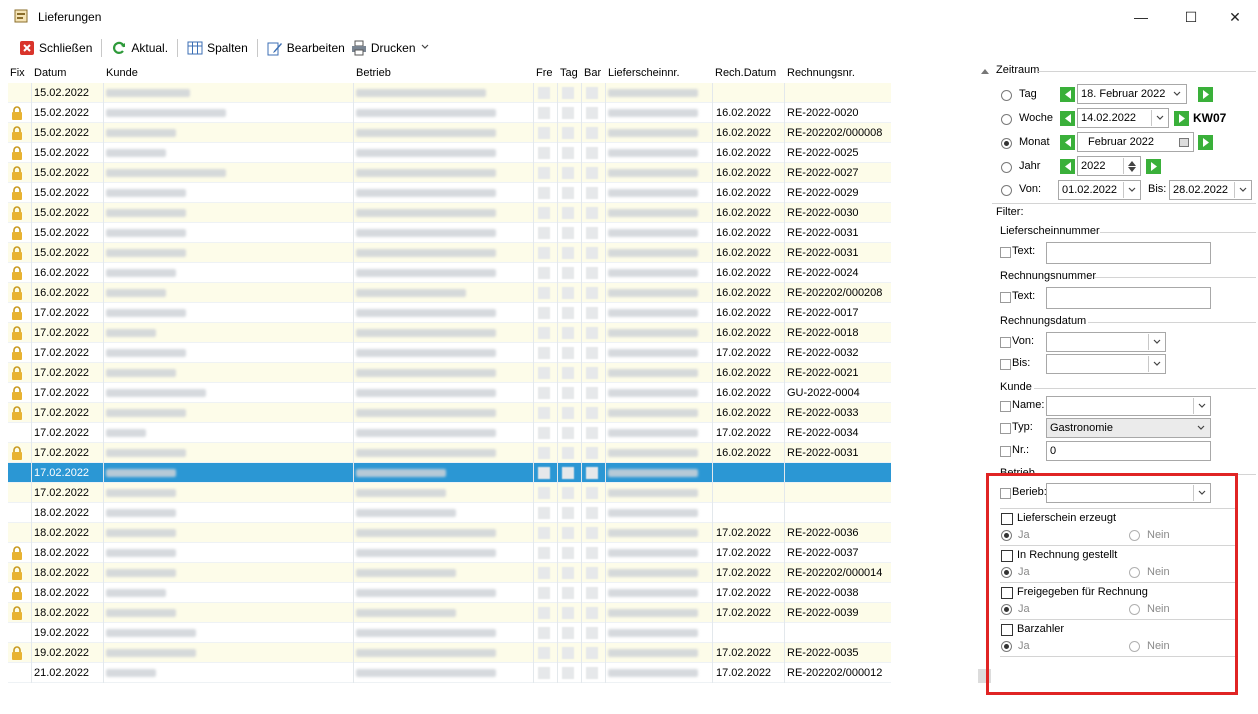 This screenshot has height=714, width=1258. I want to click on table-row: 15.02.2022, so click(449, 93).